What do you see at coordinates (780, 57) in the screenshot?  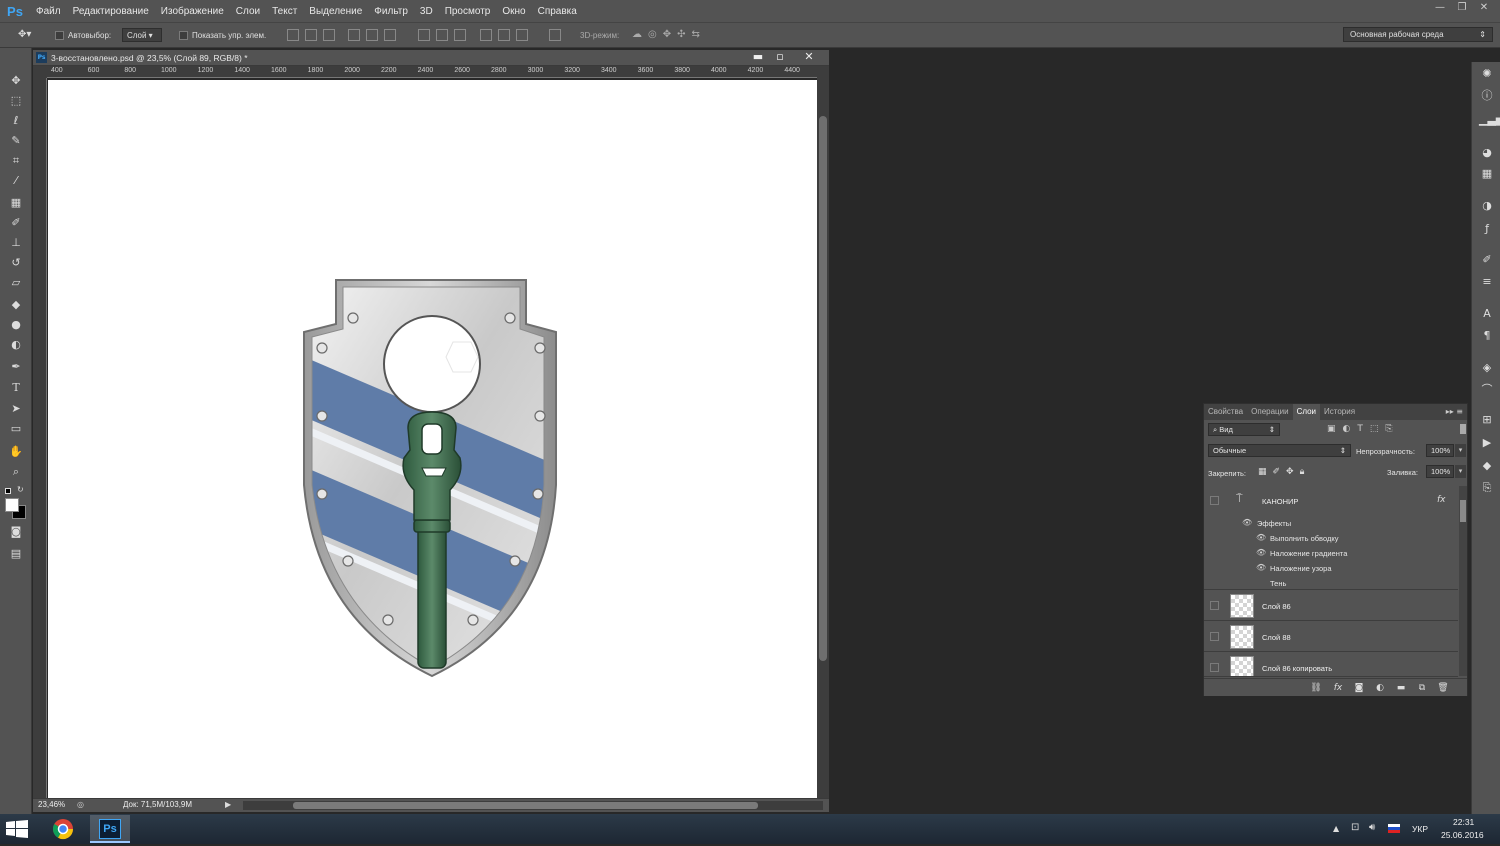 I see `doc-maximize-icon: ▫` at bounding box center [780, 57].